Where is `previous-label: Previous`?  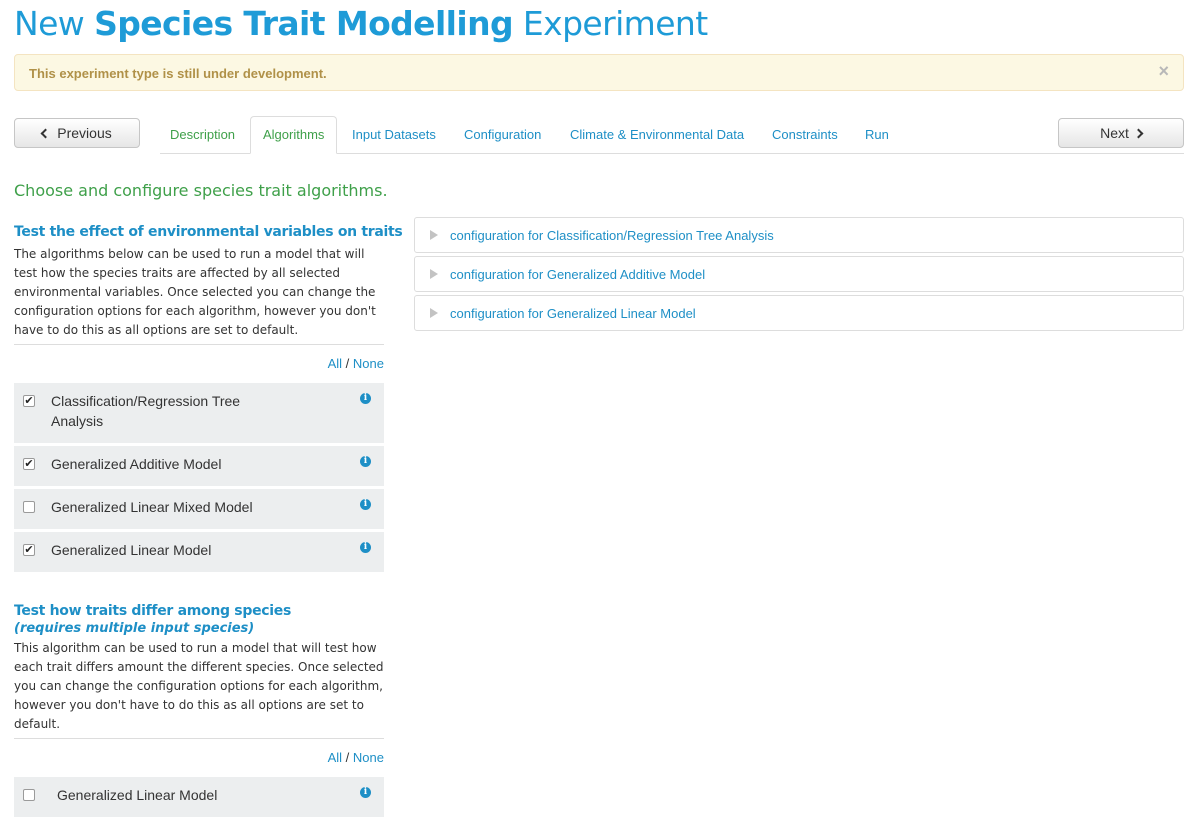
previous-label: Previous is located at coordinates (84, 133).